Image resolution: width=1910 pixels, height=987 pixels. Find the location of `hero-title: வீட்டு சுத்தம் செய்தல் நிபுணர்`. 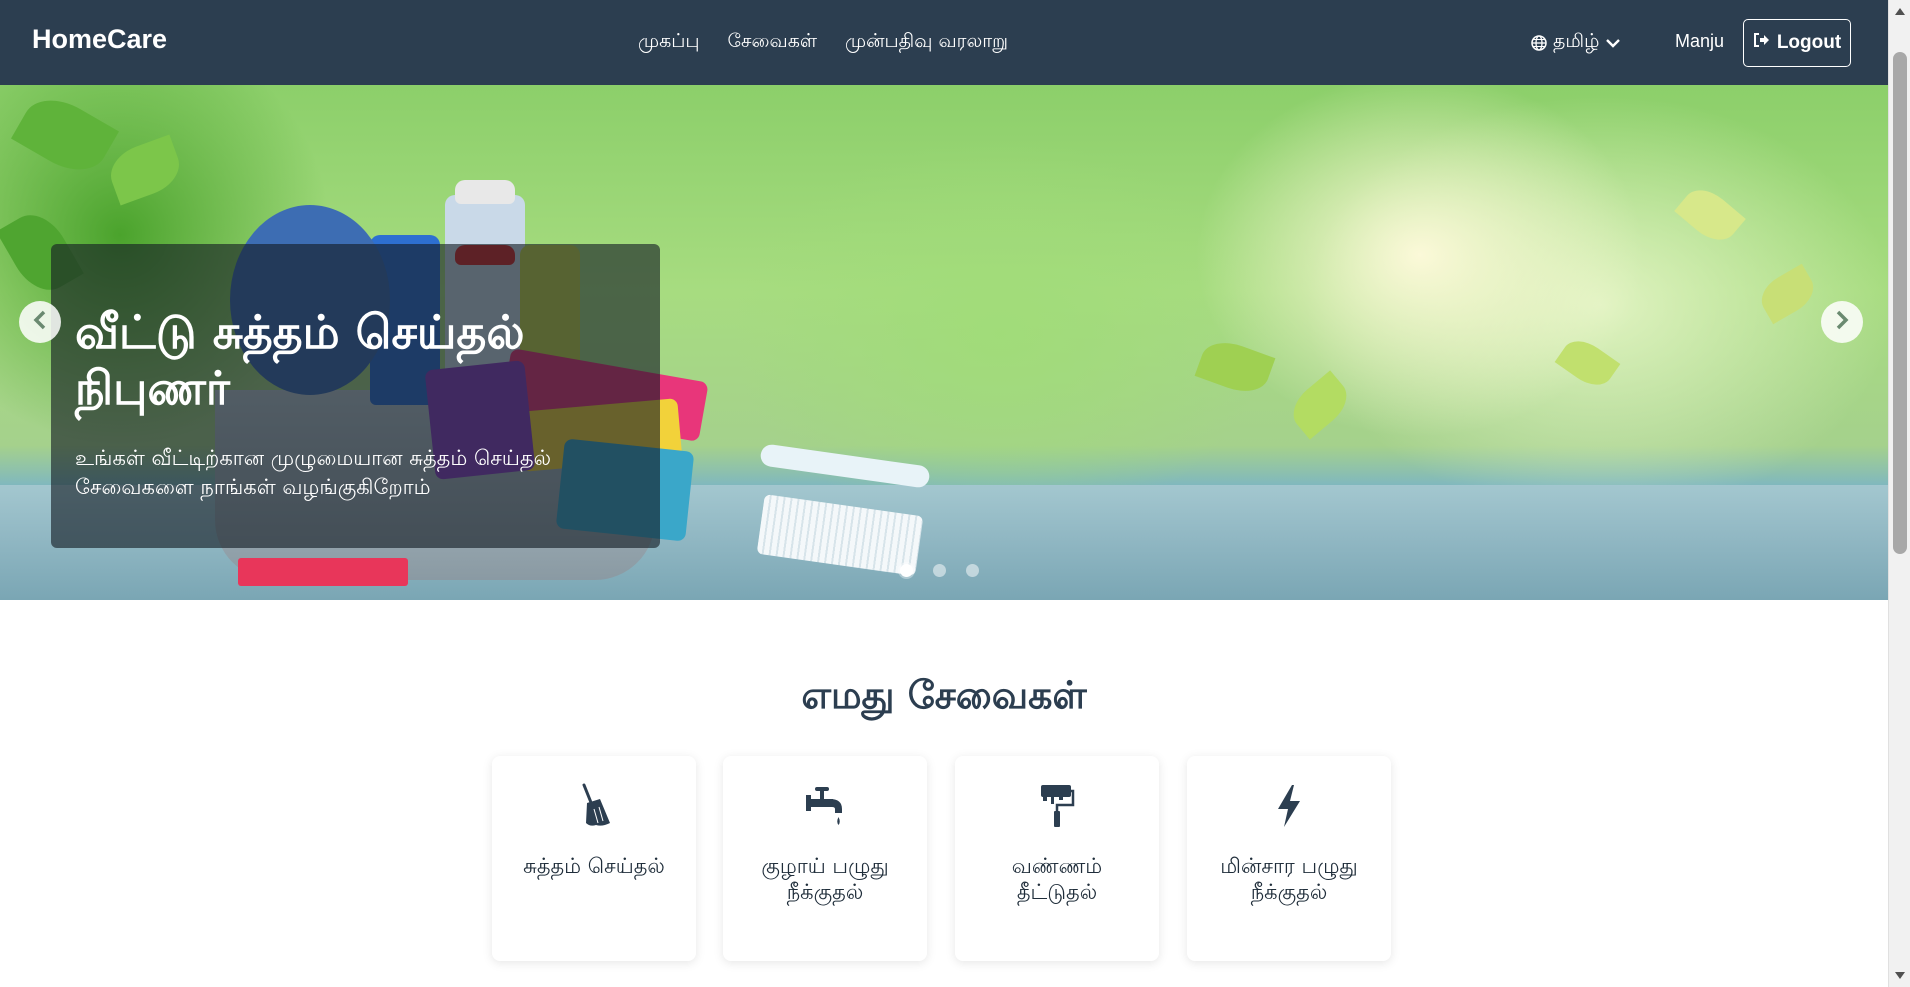

hero-title: வீட்டு சுத்தம் செய்தல் நிபுணர் is located at coordinates (300, 360).